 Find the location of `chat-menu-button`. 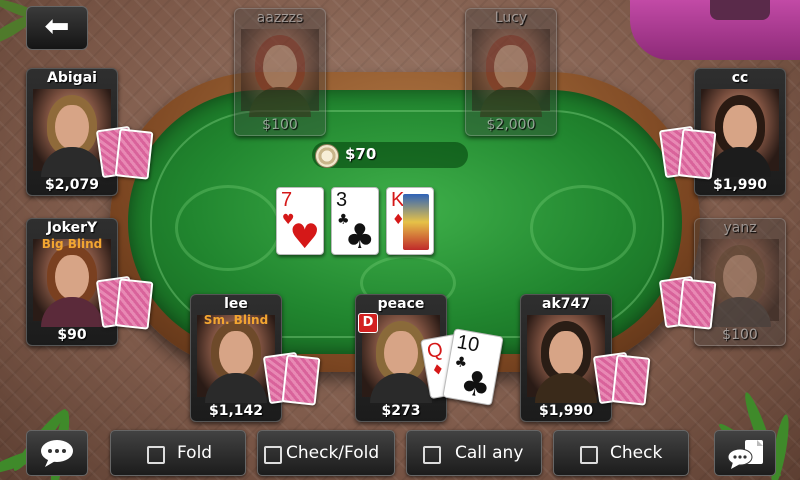

chat-menu-button is located at coordinates (745, 453).